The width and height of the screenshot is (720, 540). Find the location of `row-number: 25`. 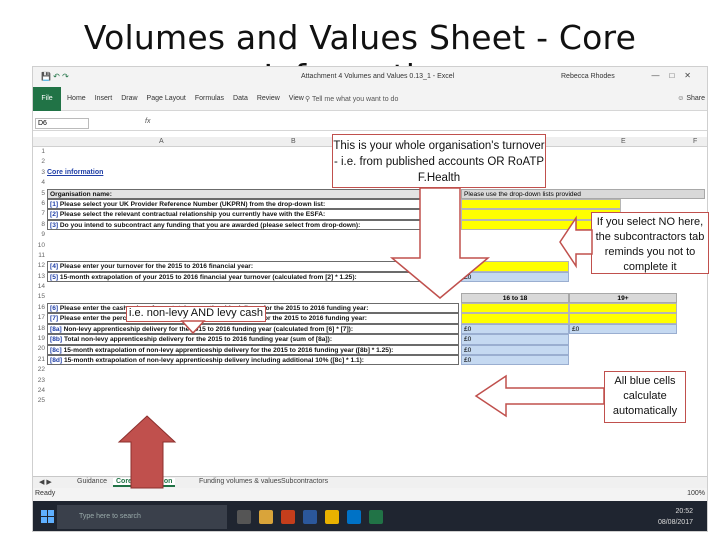

row-number: 25 is located at coordinates (39, 401).